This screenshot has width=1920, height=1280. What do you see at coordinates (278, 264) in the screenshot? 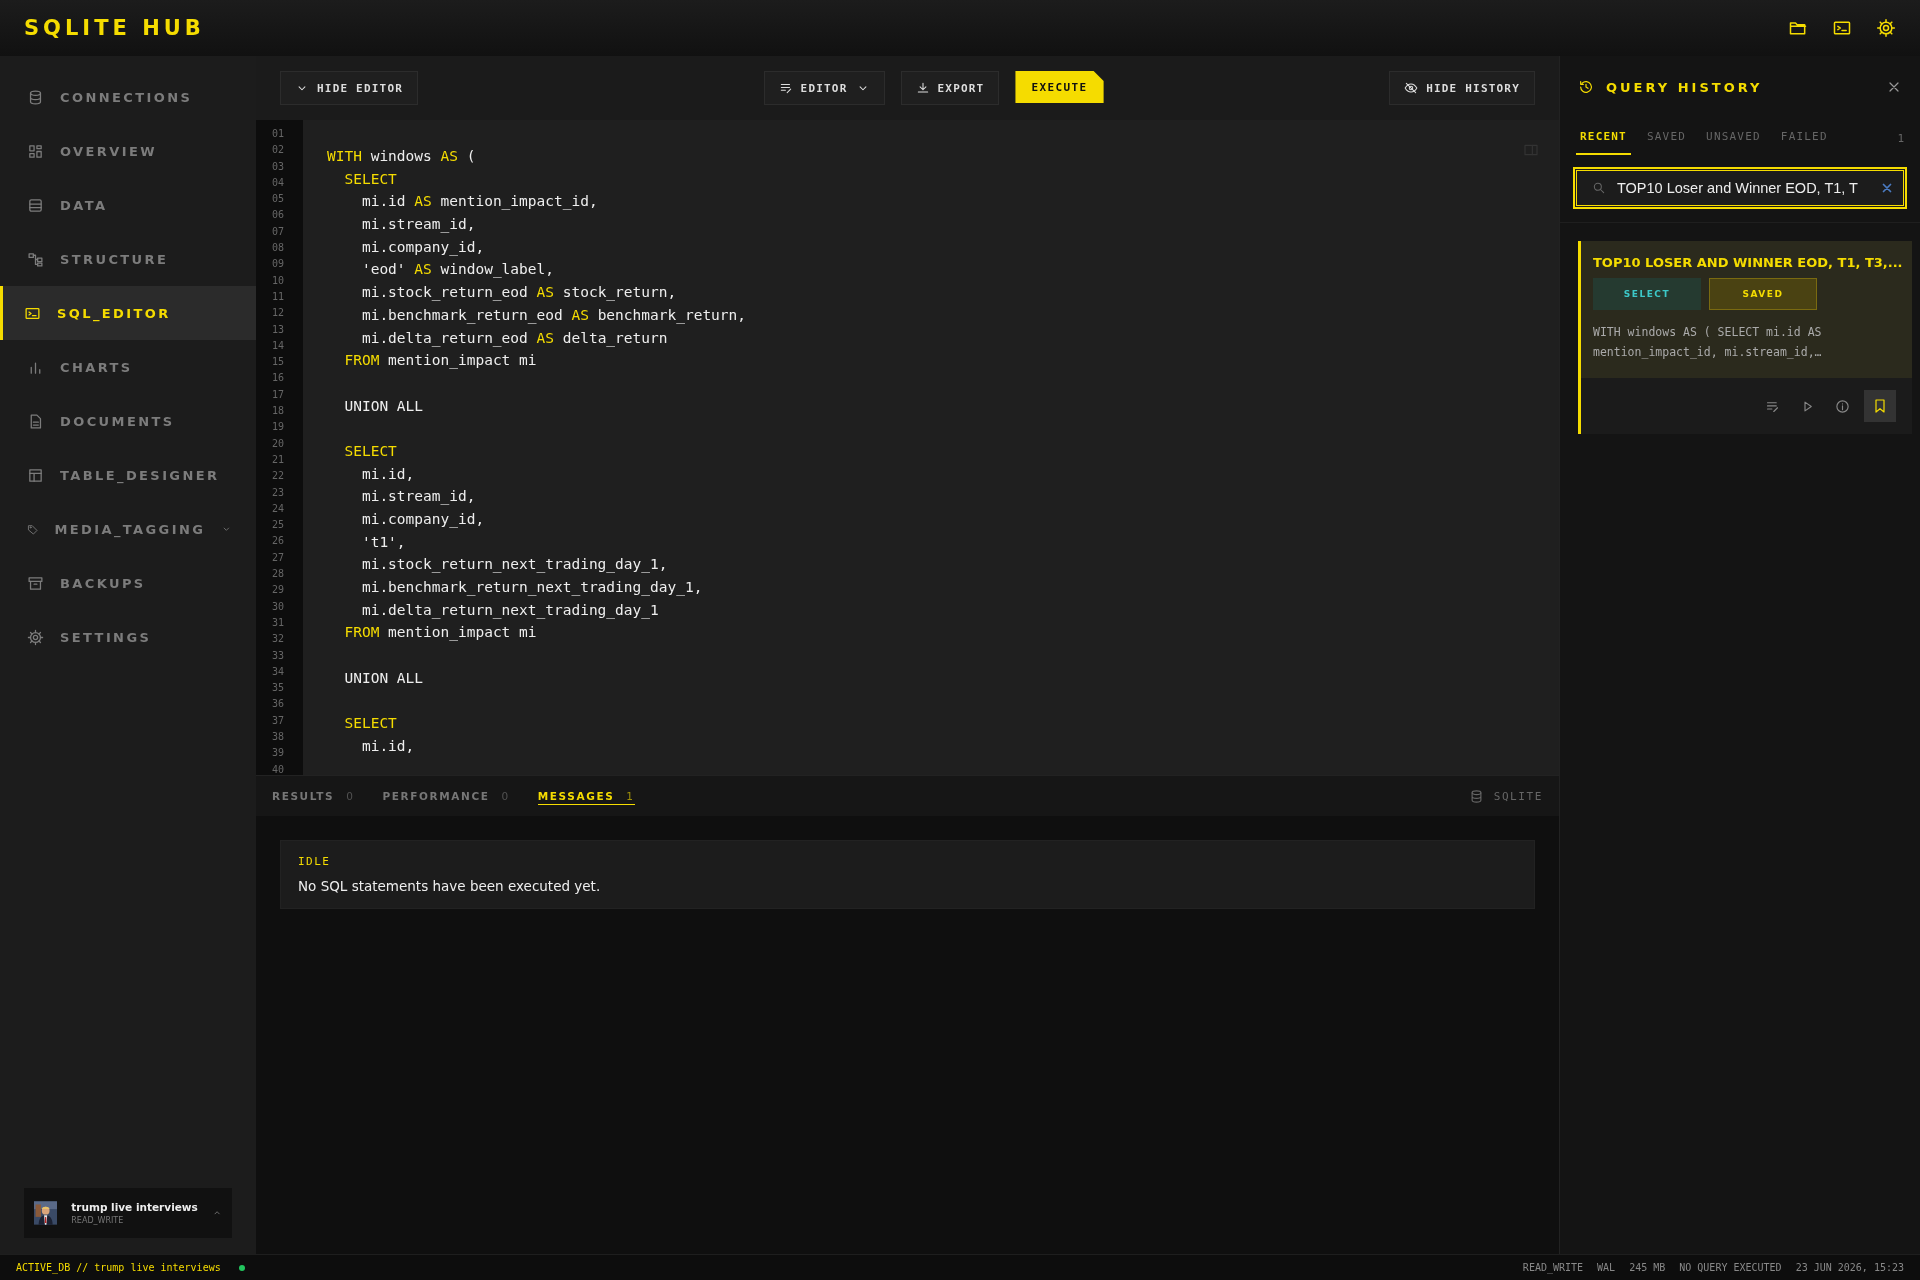
I see `line-number: 09` at bounding box center [278, 264].